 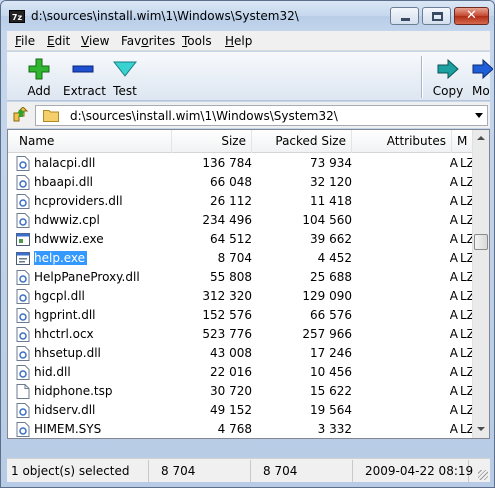 What do you see at coordinates (231, 201) in the screenshot?
I see `file-size: 26 112` at bounding box center [231, 201].